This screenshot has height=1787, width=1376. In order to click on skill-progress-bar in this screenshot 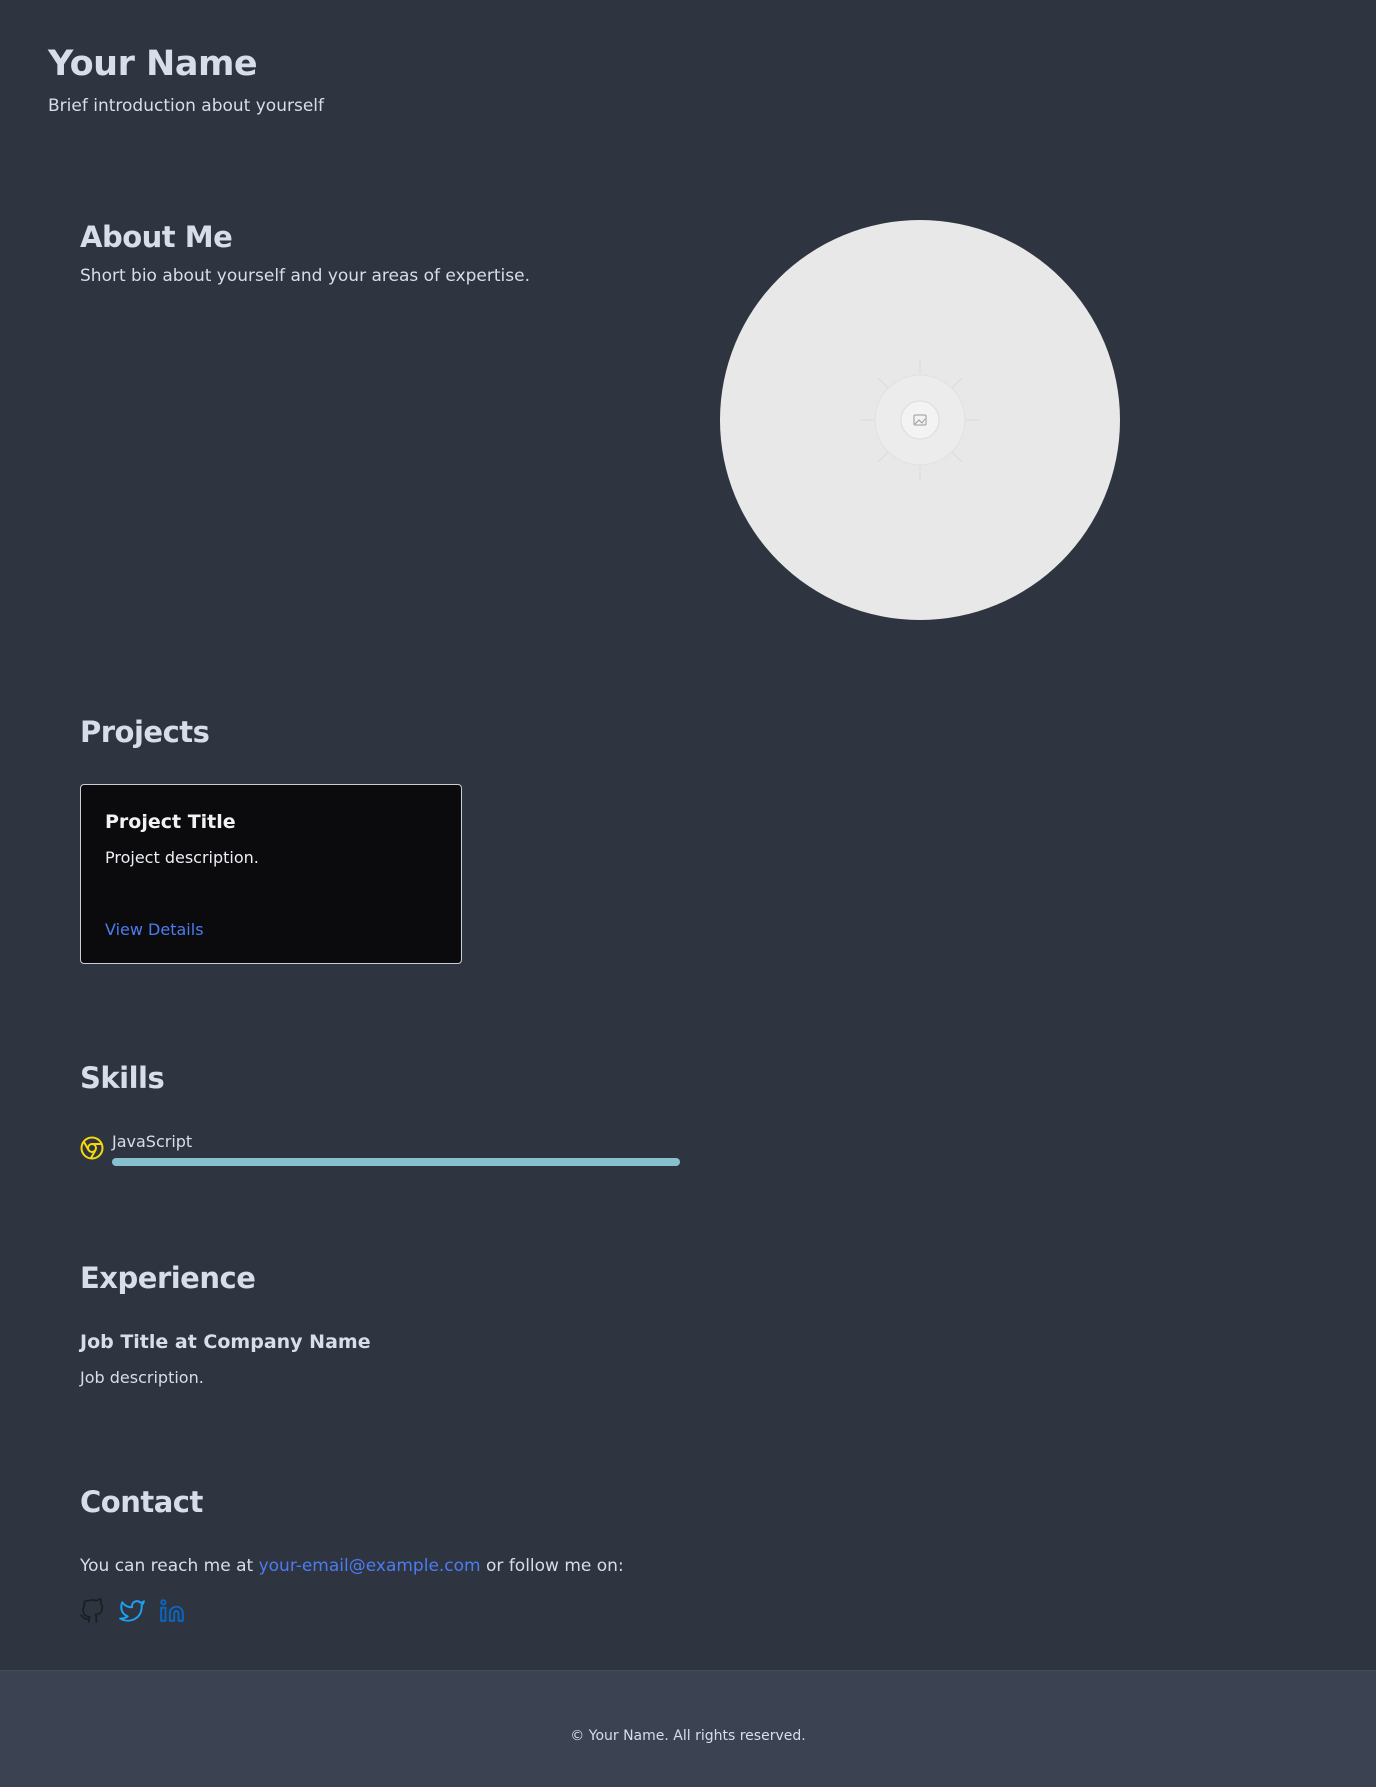, I will do `click(396, 1162)`.